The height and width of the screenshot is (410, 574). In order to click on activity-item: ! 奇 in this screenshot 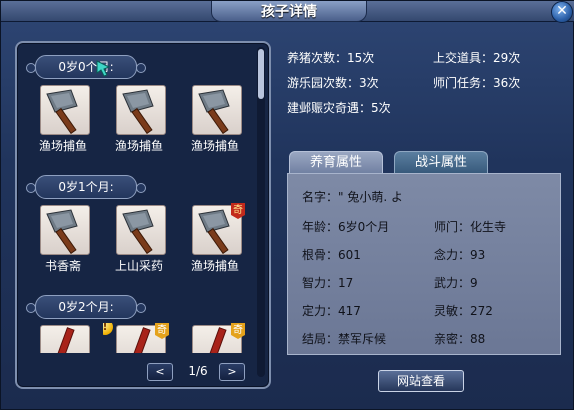, I will do `click(139, 338)`.